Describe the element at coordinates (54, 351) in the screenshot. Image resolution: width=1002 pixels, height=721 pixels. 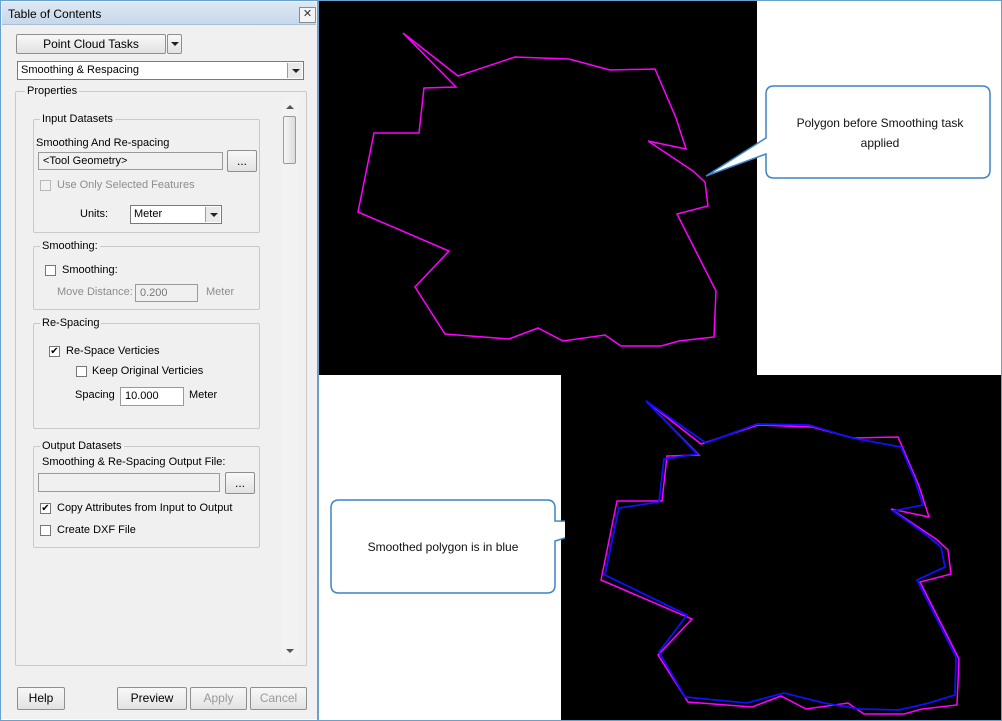
I see `respace-checkbox: ✔` at that location.